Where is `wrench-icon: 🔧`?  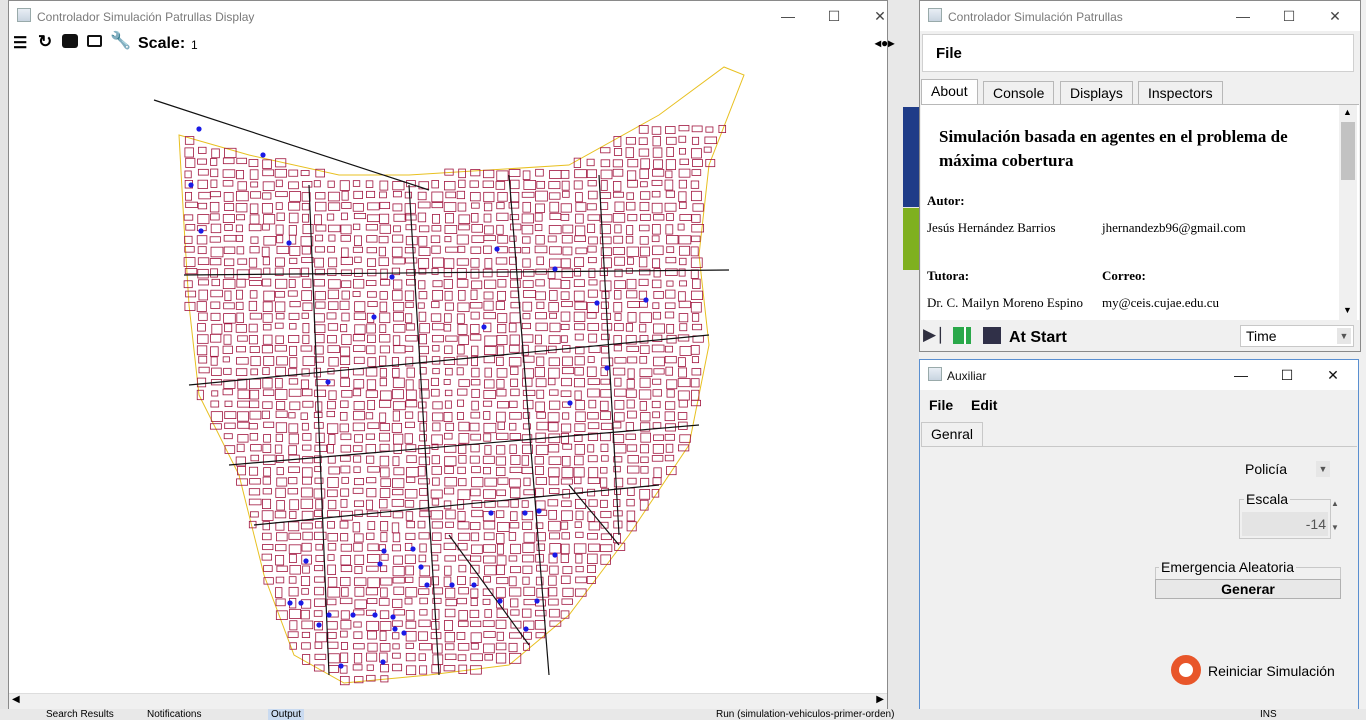
wrench-icon: 🔧 is located at coordinates (120, 41).